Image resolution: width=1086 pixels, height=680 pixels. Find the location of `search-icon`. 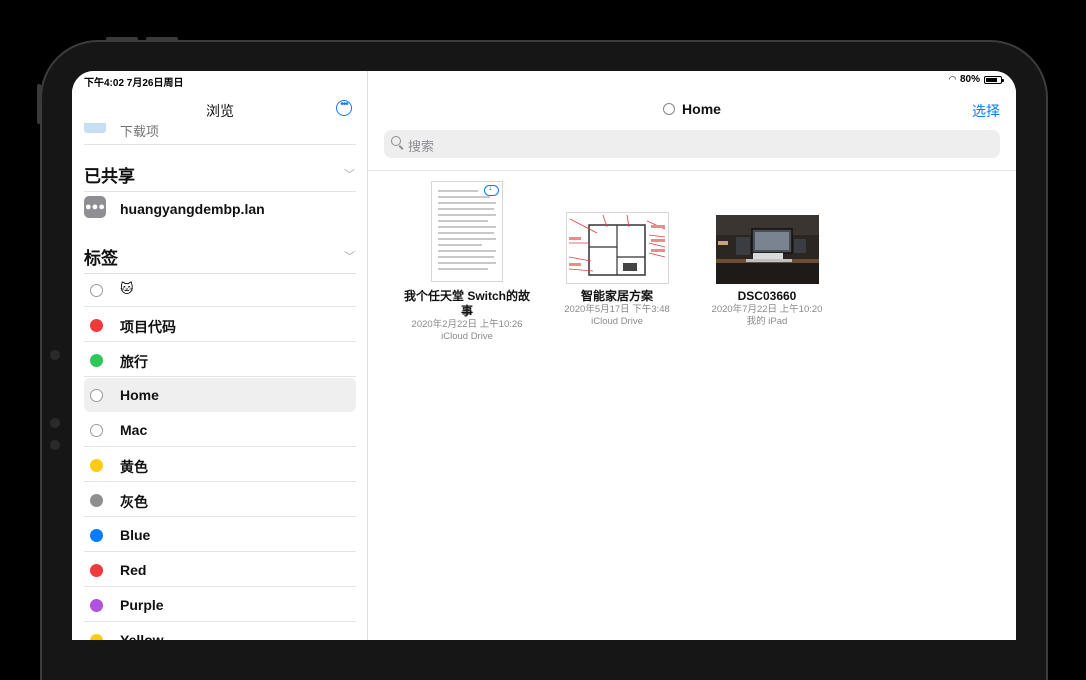

search-icon is located at coordinates (396, 141).